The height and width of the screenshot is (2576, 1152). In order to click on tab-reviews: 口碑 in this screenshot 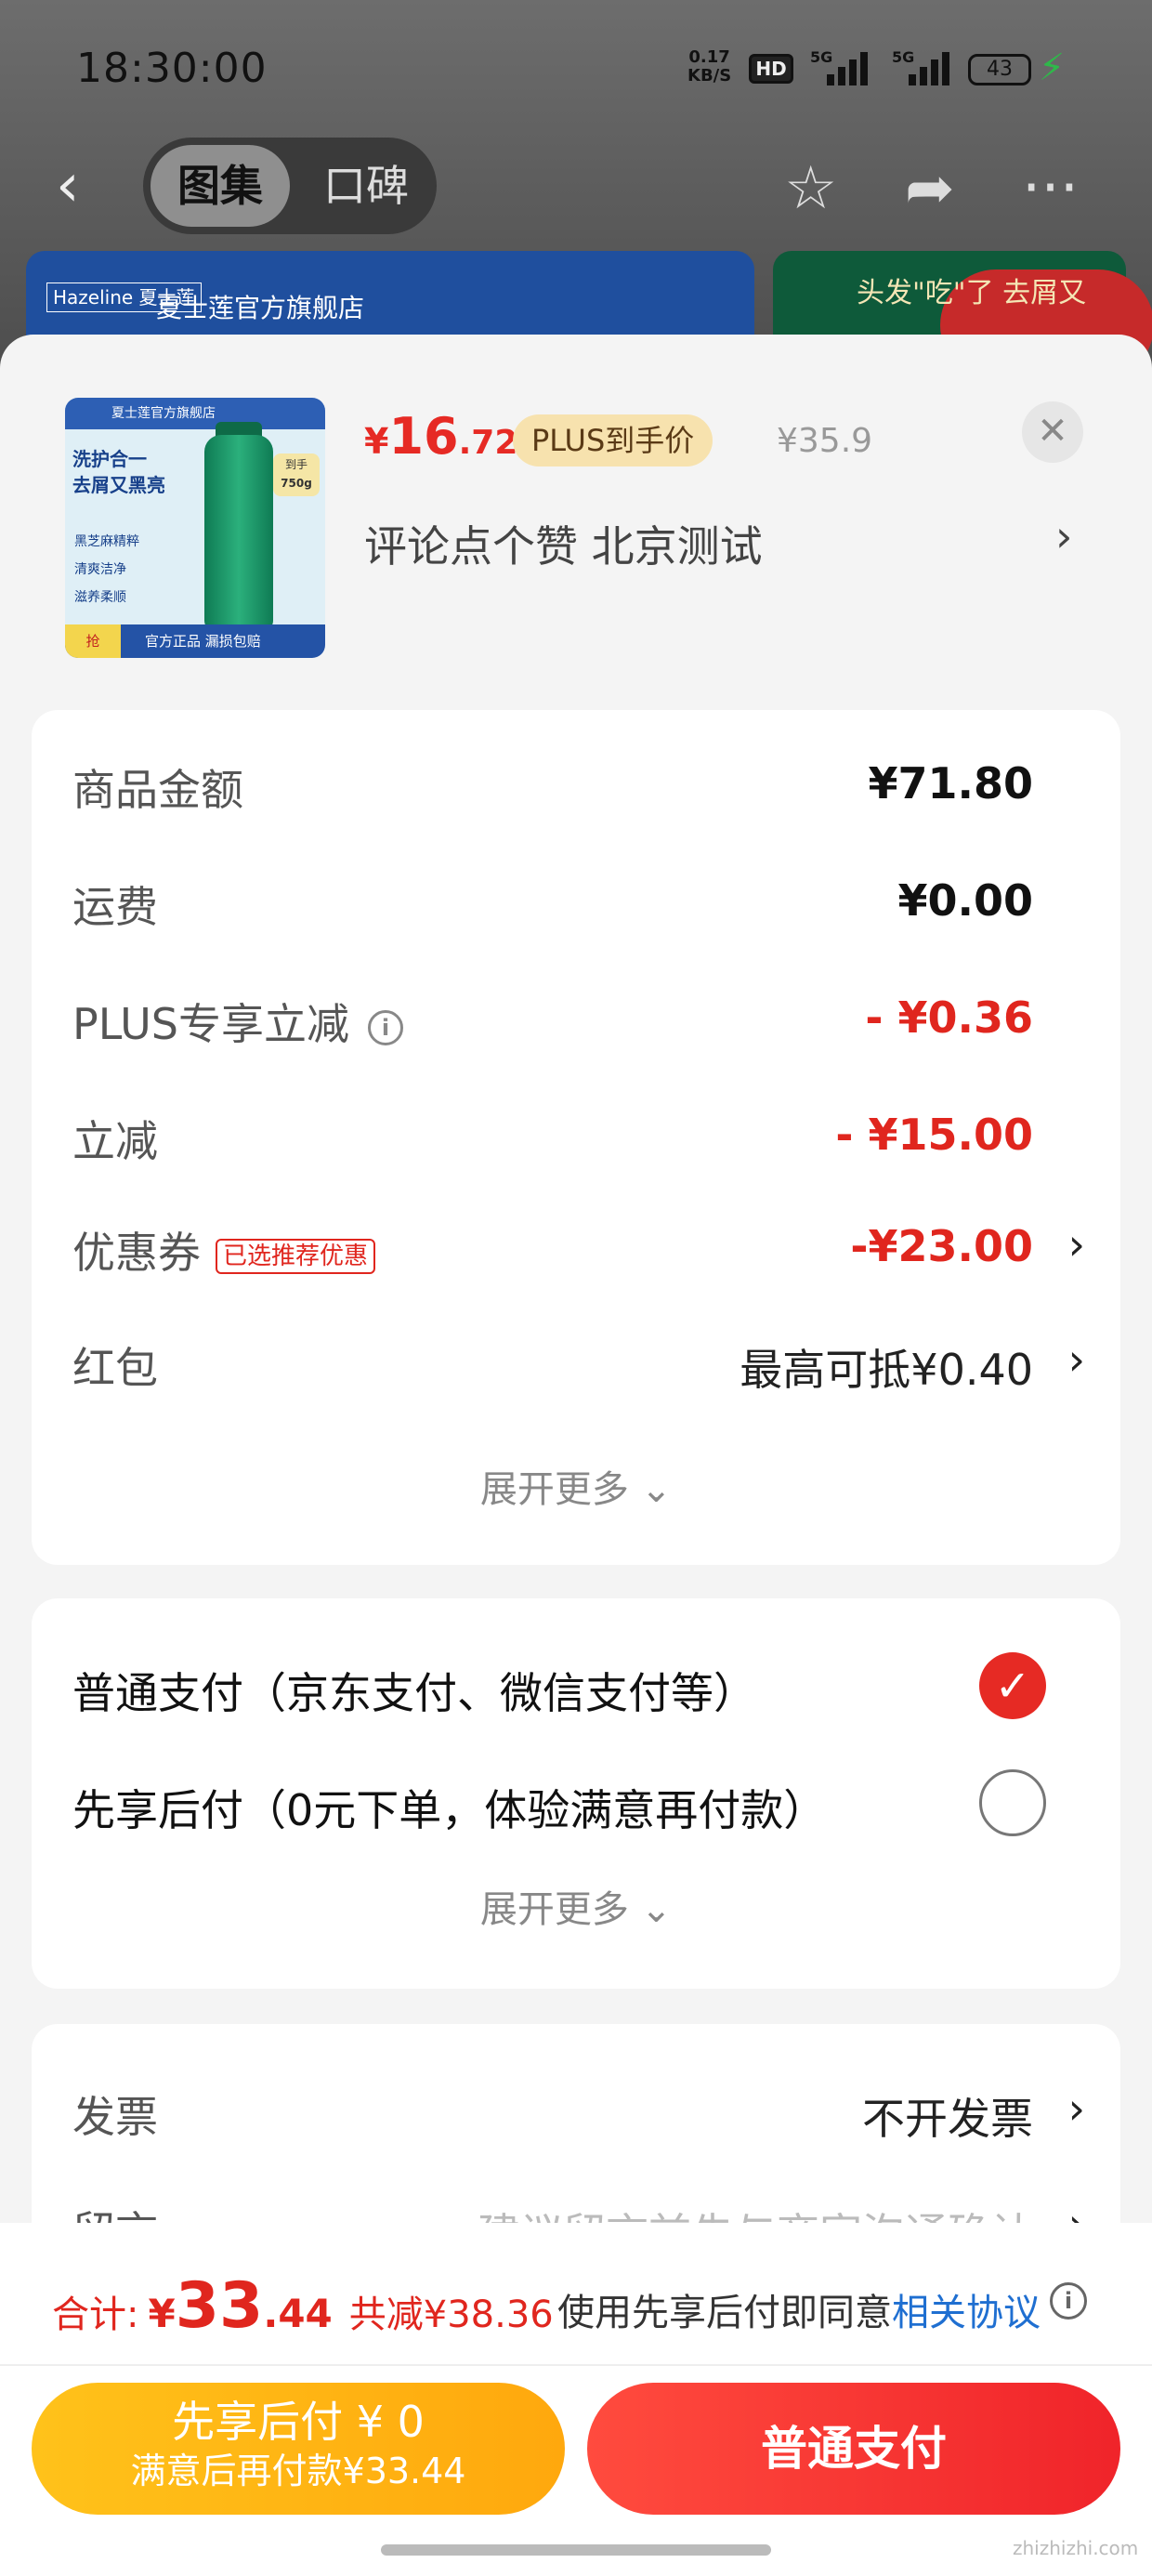, I will do `click(366, 186)`.